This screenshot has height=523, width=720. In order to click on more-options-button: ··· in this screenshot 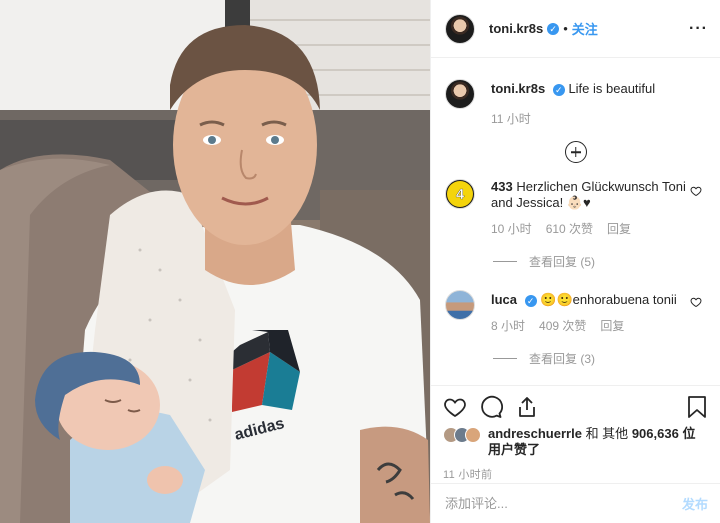, I will do `click(698, 29)`.